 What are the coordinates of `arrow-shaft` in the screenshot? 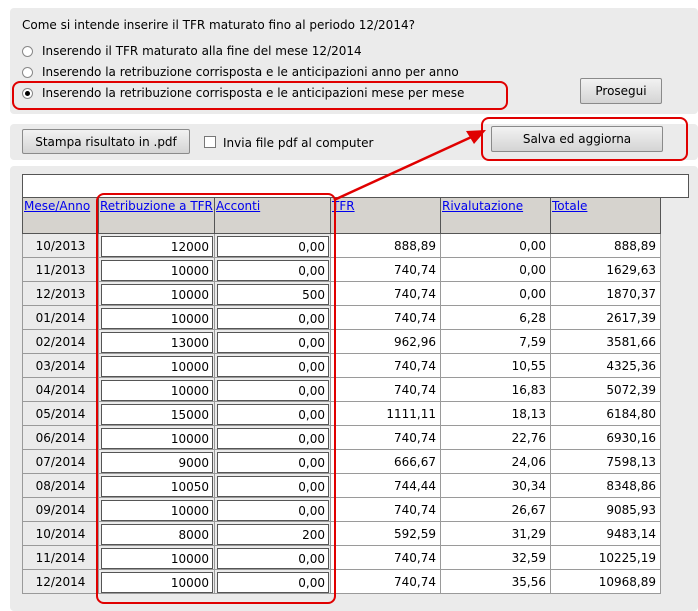 It's located at (406, 167).